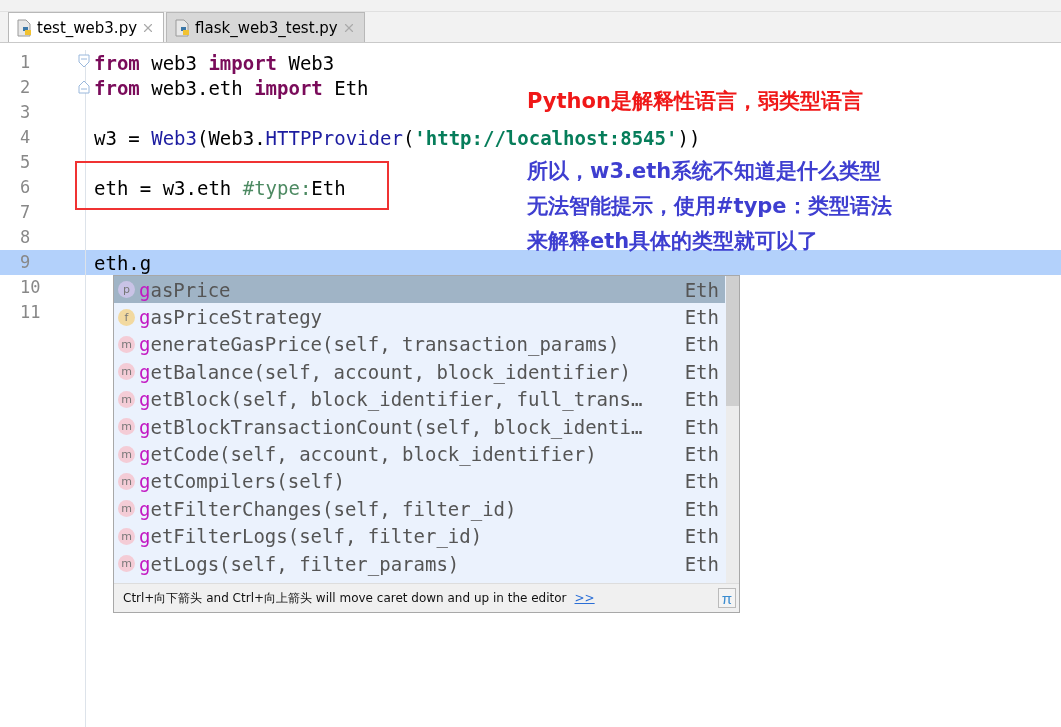  I want to click on completion-item: m getBlock(self, block_identifier, full_trans… Eth, so click(419, 399).